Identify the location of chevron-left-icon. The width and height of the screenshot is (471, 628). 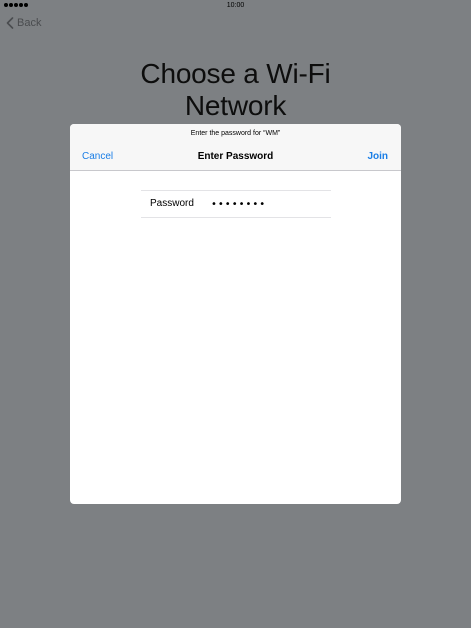
(10, 23).